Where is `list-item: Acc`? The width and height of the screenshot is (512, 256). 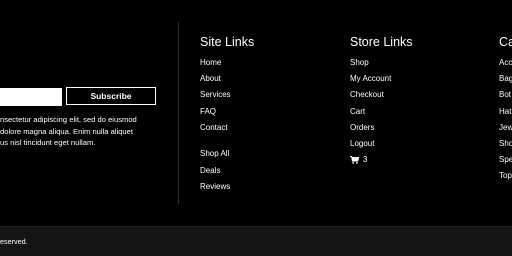 list-item: Acc is located at coordinates (505, 66).